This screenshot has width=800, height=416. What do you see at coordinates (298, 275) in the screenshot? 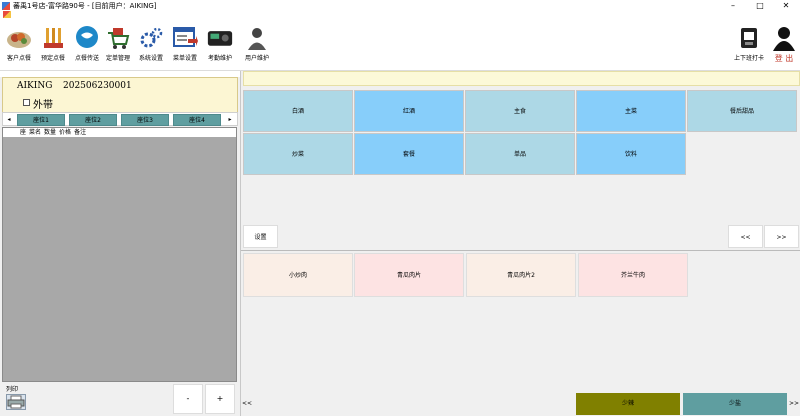
I see `dish-button: 小炒肉` at bounding box center [298, 275].